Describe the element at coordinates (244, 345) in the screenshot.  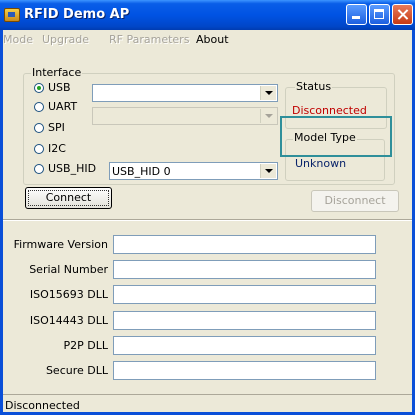
I see `p2p-dll-field` at that location.